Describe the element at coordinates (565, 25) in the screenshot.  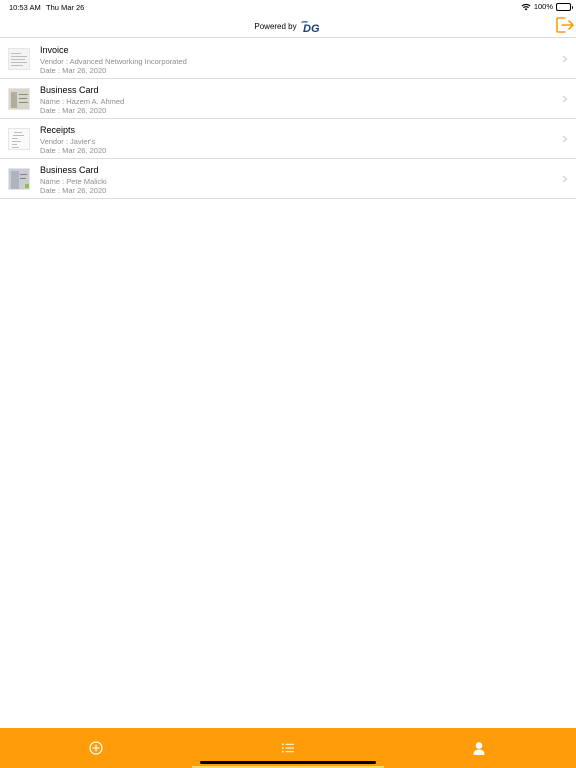
I see `logout-icon` at that location.